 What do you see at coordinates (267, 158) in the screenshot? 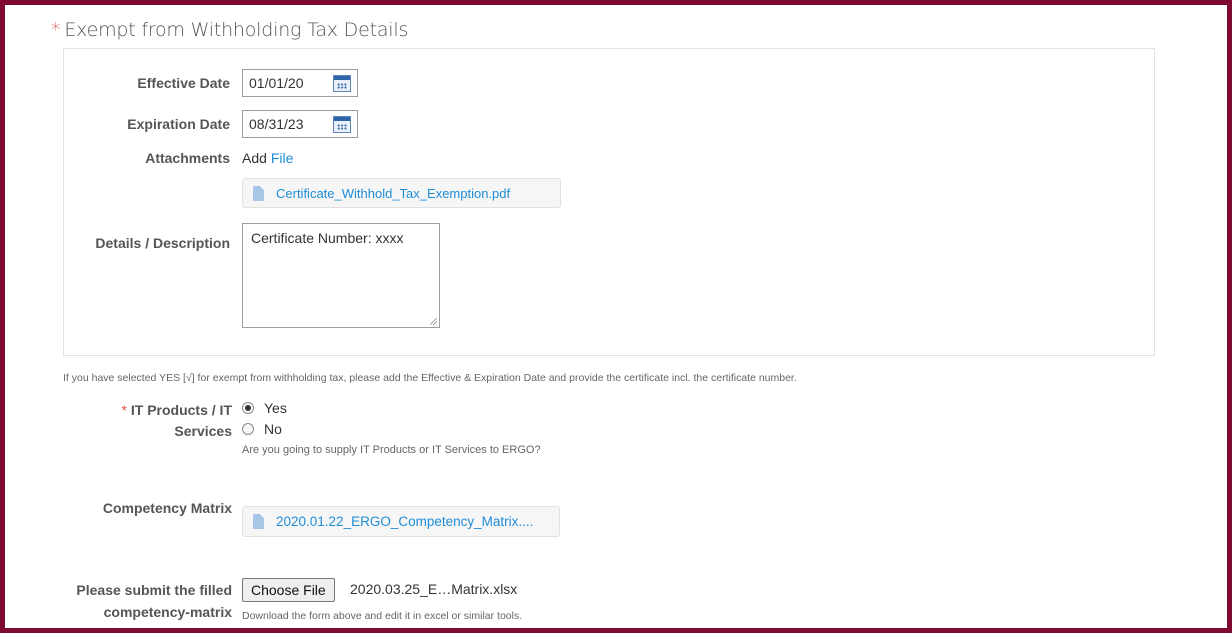
I see `attachments-add: Add File` at bounding box center [267, 158].